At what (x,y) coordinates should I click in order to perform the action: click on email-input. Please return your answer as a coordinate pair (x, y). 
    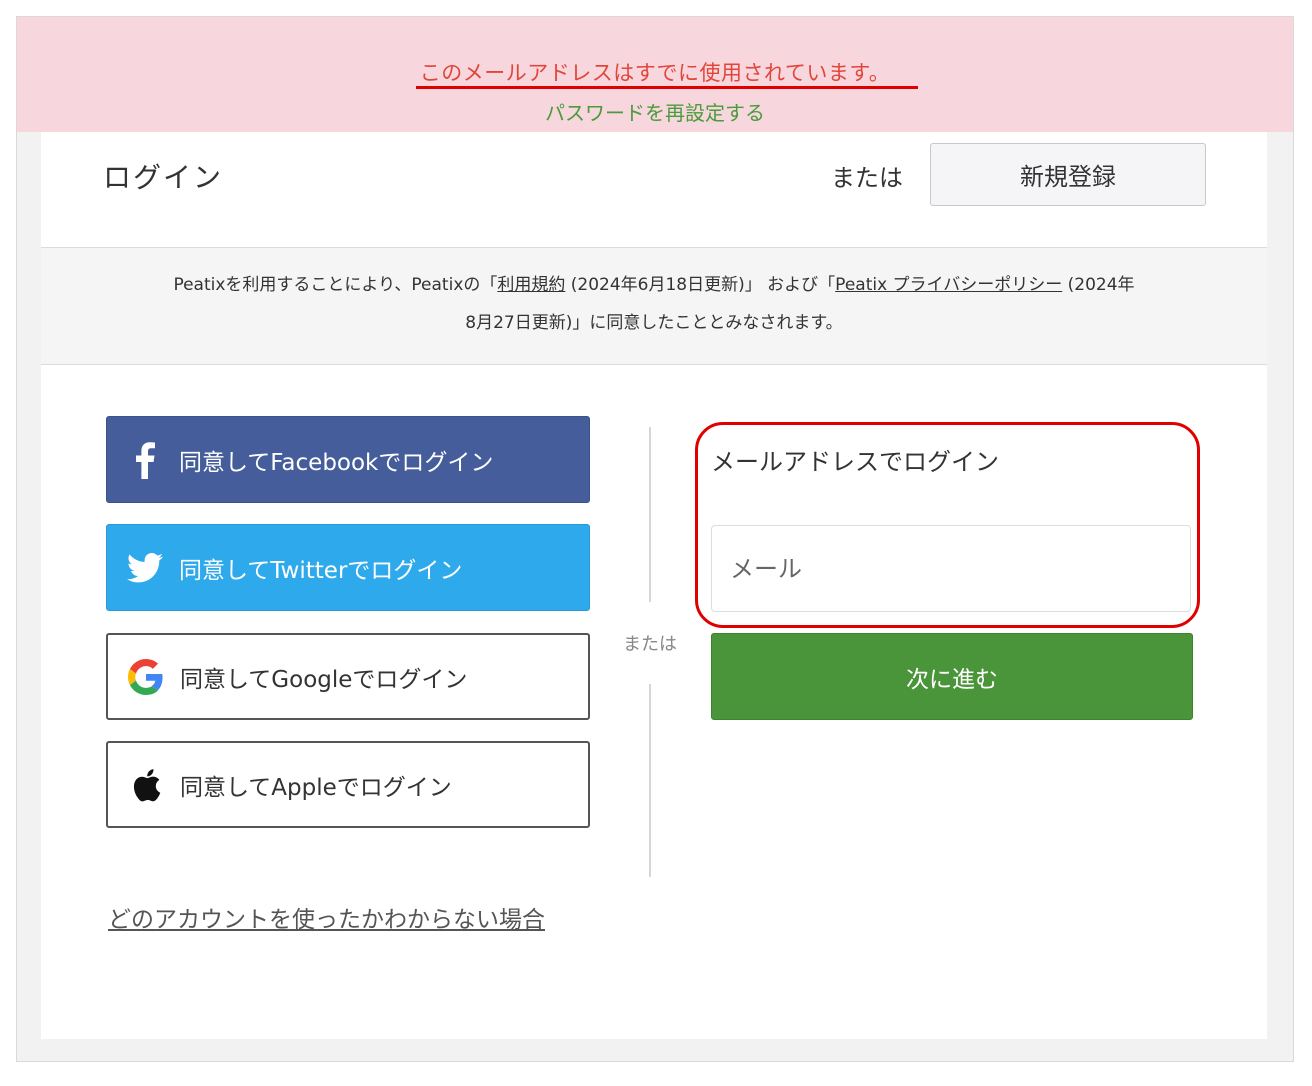
    Looking at the image, I should click on (951, 568).